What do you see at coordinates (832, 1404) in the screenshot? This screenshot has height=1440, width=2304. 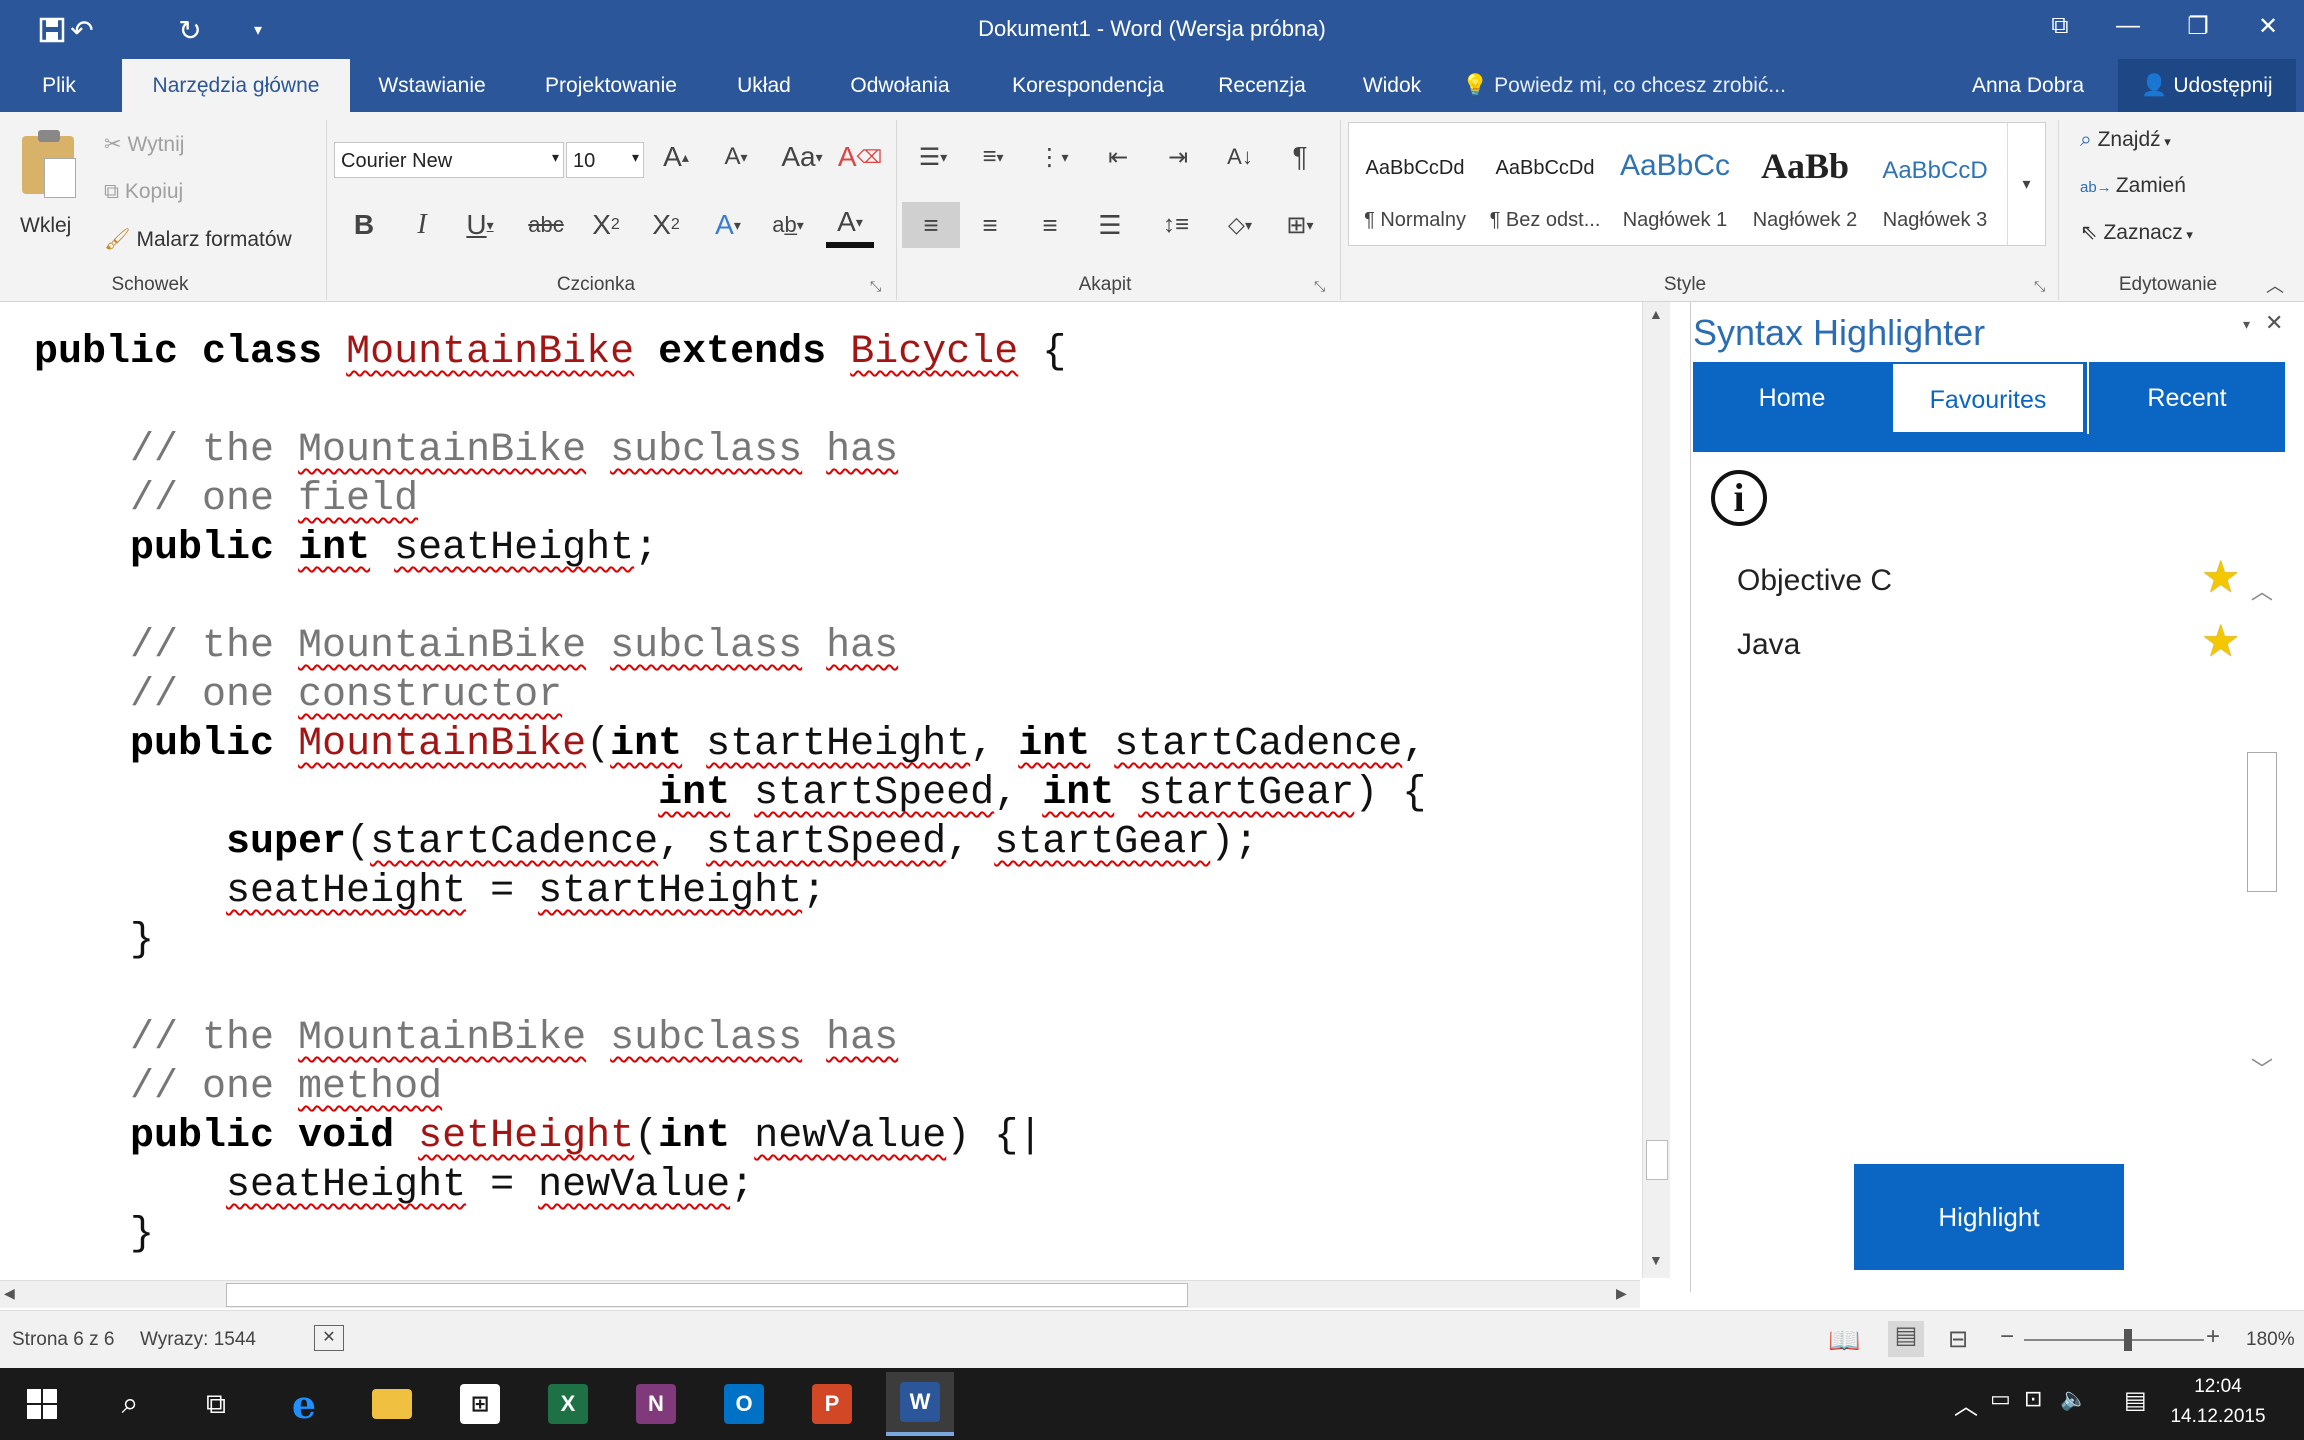 I see `powerpoint-icon: P` at bounding box center [832, 1404].